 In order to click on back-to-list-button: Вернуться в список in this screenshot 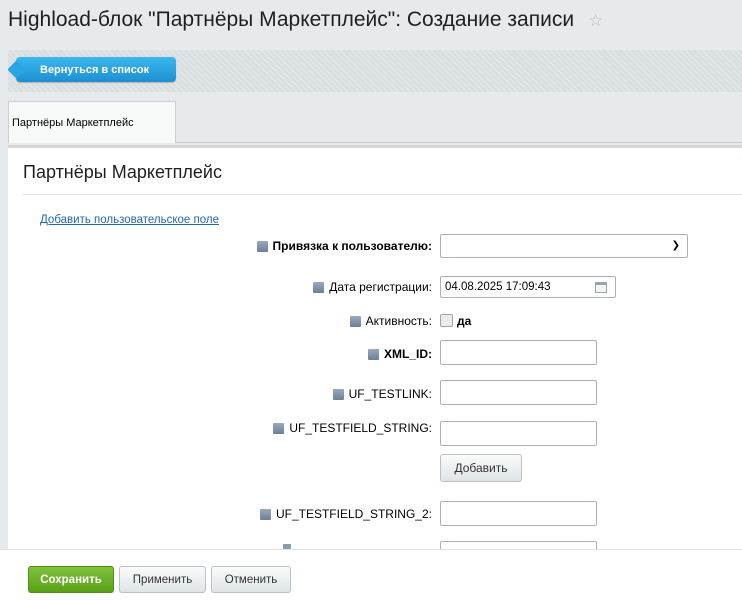, I will do `click(96, 69)`.